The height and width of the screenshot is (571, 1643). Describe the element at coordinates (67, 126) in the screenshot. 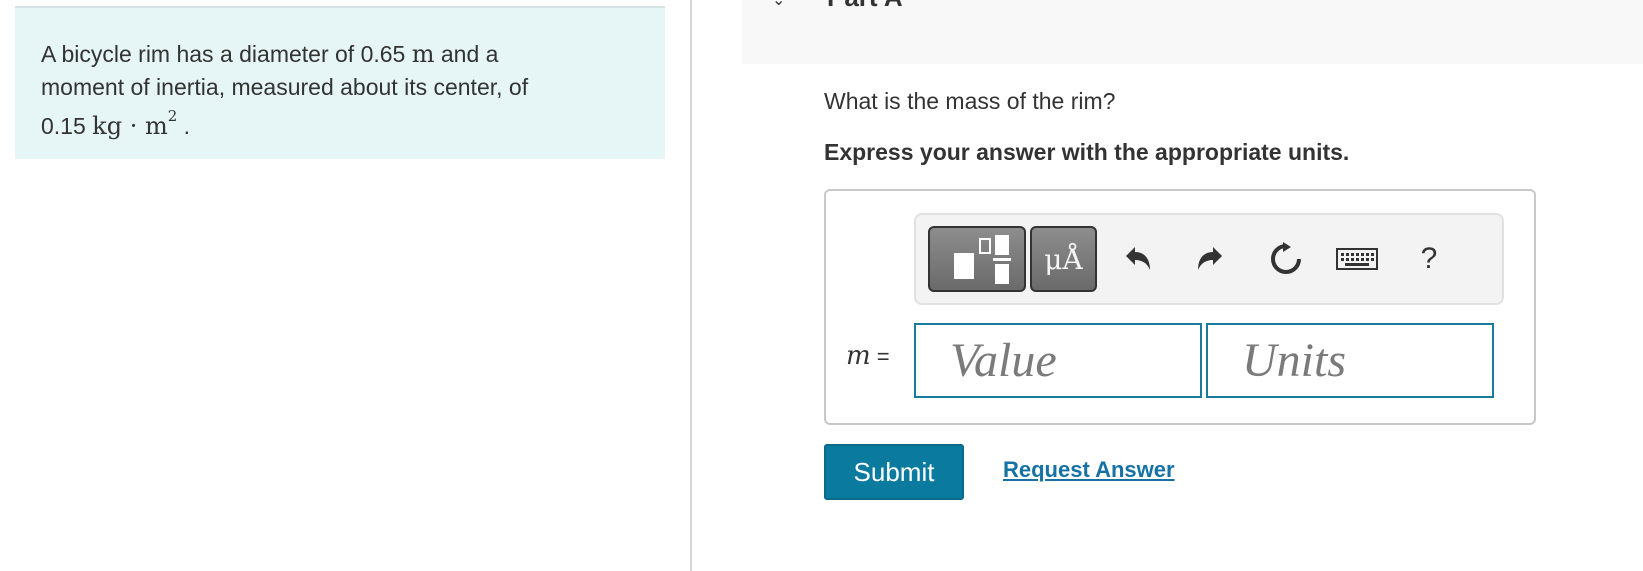

I see `inertia-value: 0.15` at that location.